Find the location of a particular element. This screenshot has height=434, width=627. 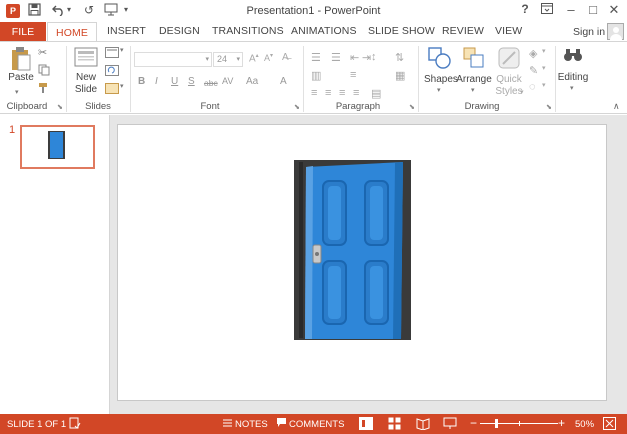

shape-fill-icon: ◈ is located at coordinates (533, 53).